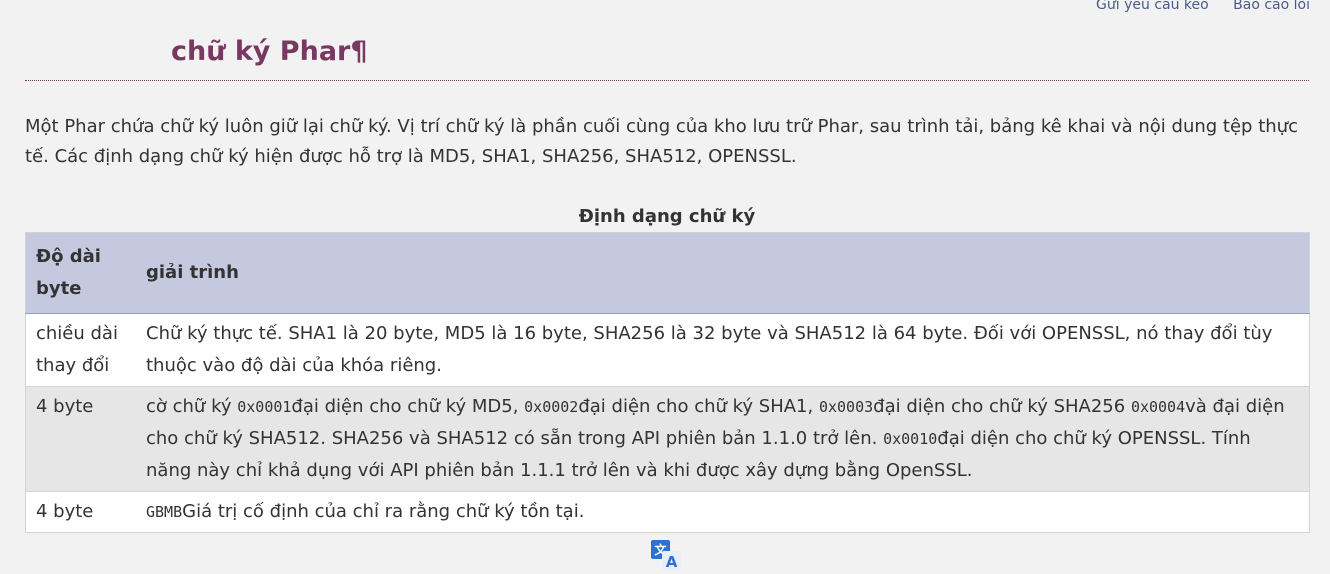  Describe the element at coordinates (1271, 6) in the screenshot. I see `report-bug-link: Báo cáo lỗi` at that location.